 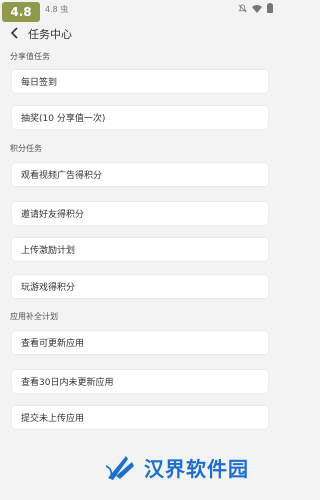 I want to click on task-label: 观看视频广告得积分, so click(x=62, y=176).